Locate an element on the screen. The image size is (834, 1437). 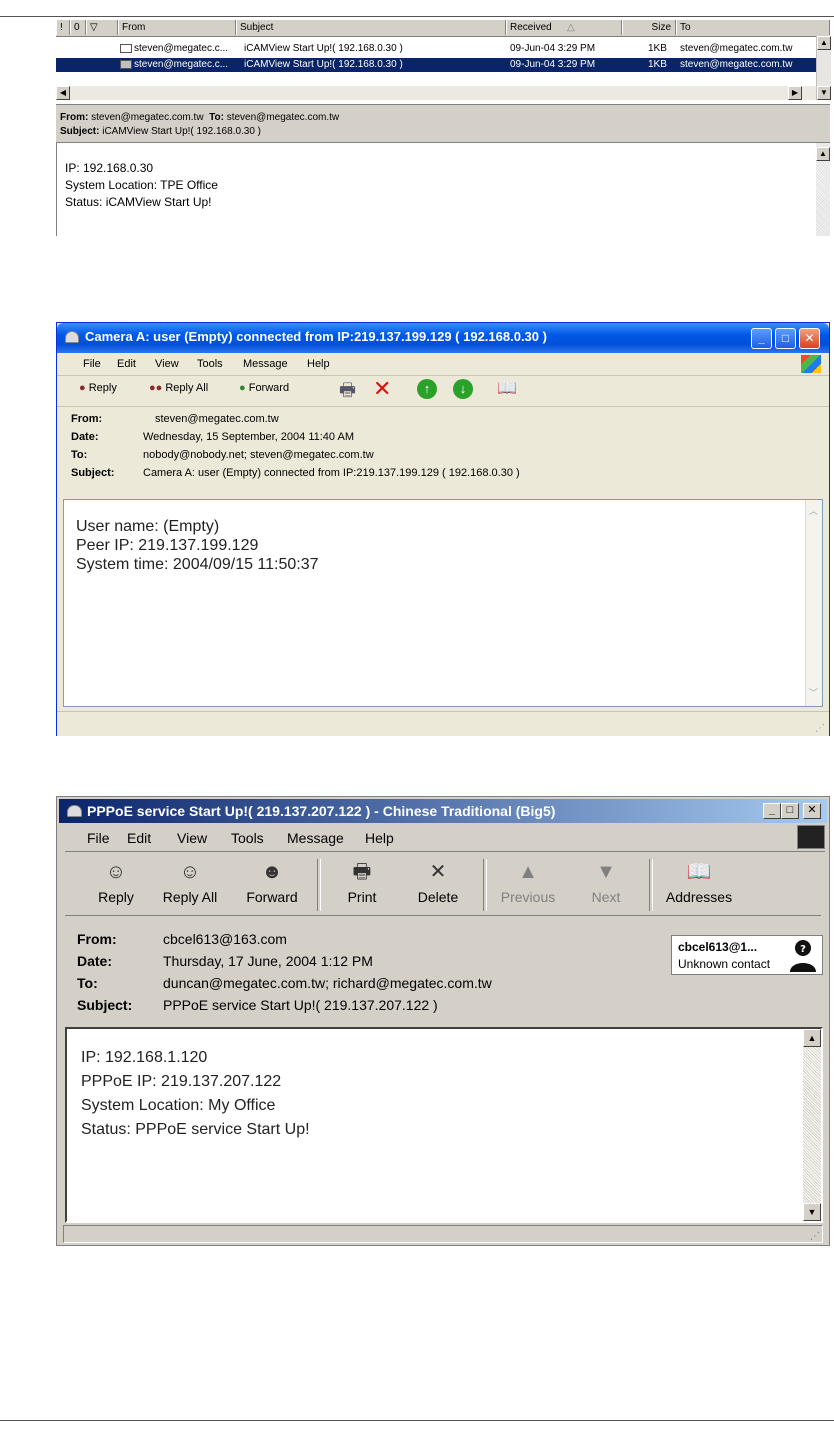
read-envelope-icon is located at coordinates (126, 48).